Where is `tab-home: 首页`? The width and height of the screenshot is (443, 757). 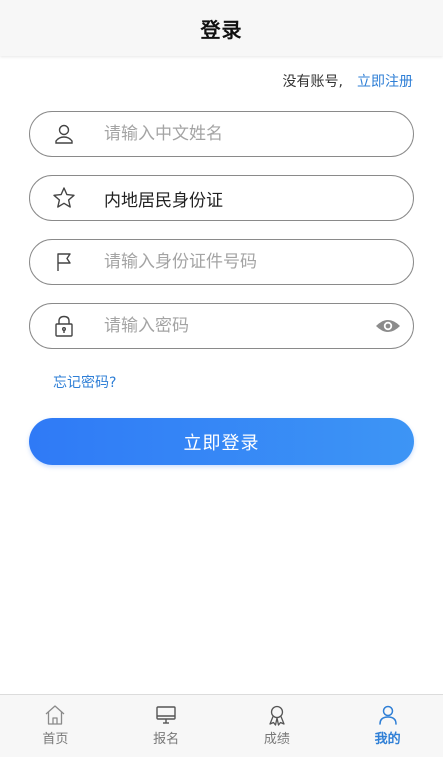 tab-home: 首页 is located at coordinates (55, 726).